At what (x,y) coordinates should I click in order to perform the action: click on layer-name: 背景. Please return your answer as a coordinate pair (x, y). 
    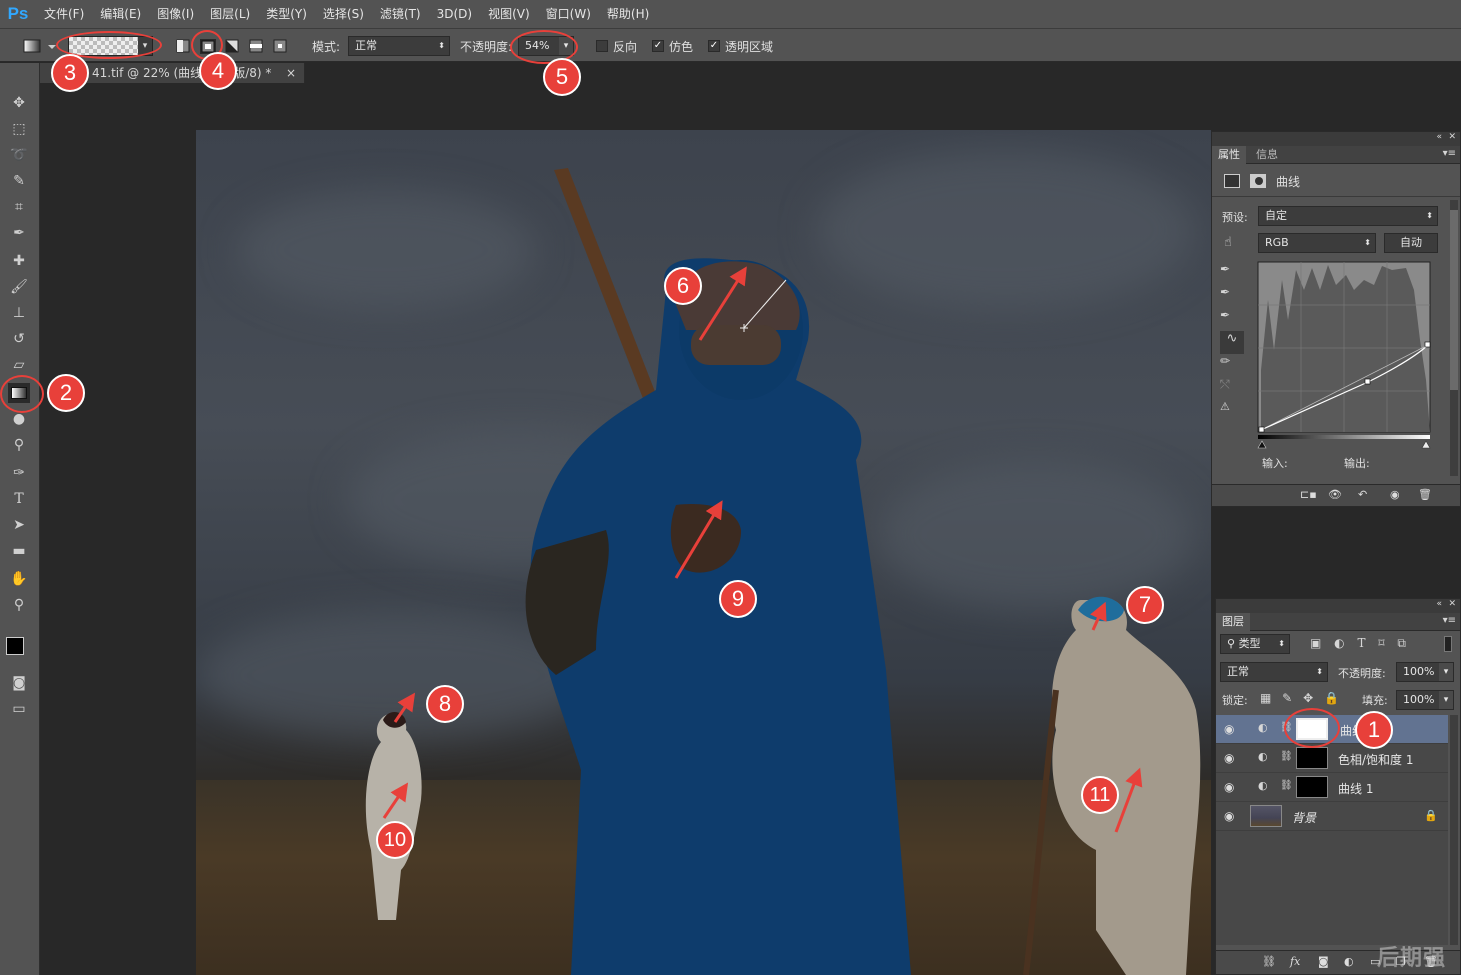
    Looking at the image, I should click on (1304, 817).